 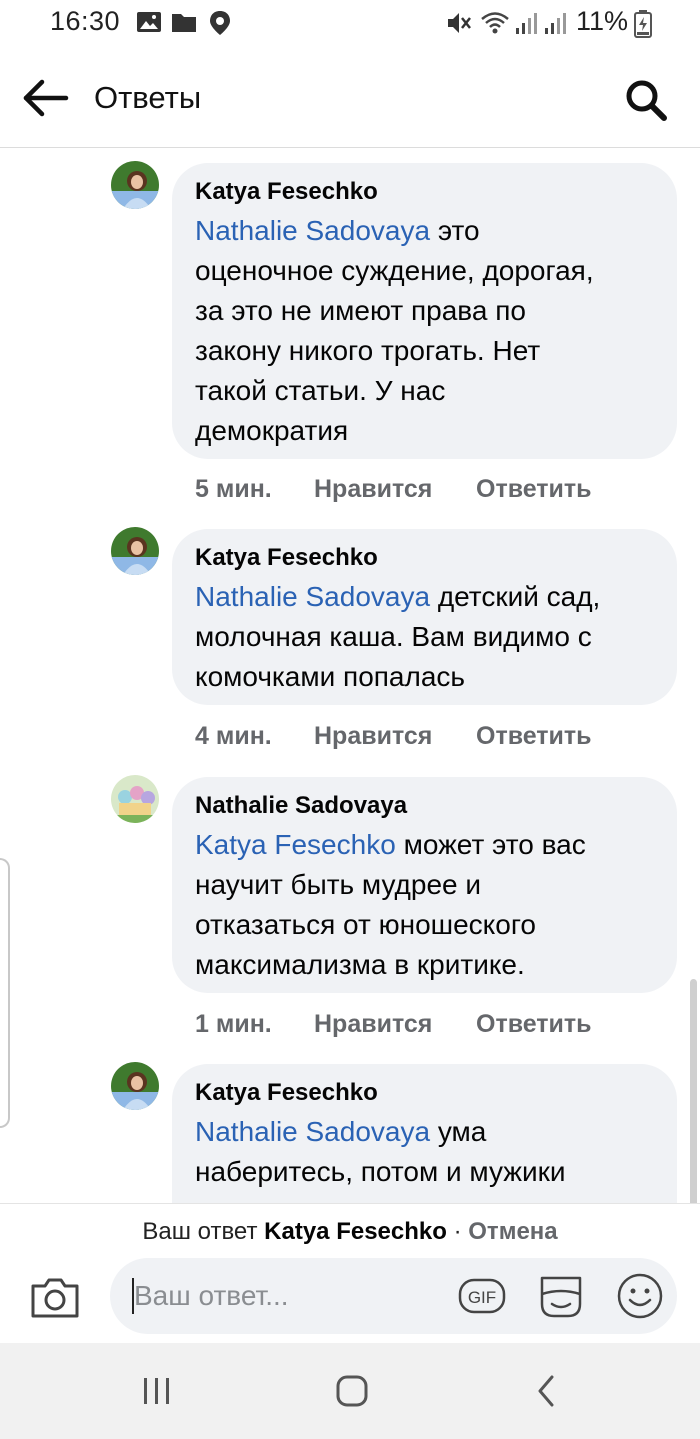 What do you see at coordinates (365, 924) in the screenshot?
I see `comment-text-line: отказаться от юношеского` at bounding box center [365, 924].